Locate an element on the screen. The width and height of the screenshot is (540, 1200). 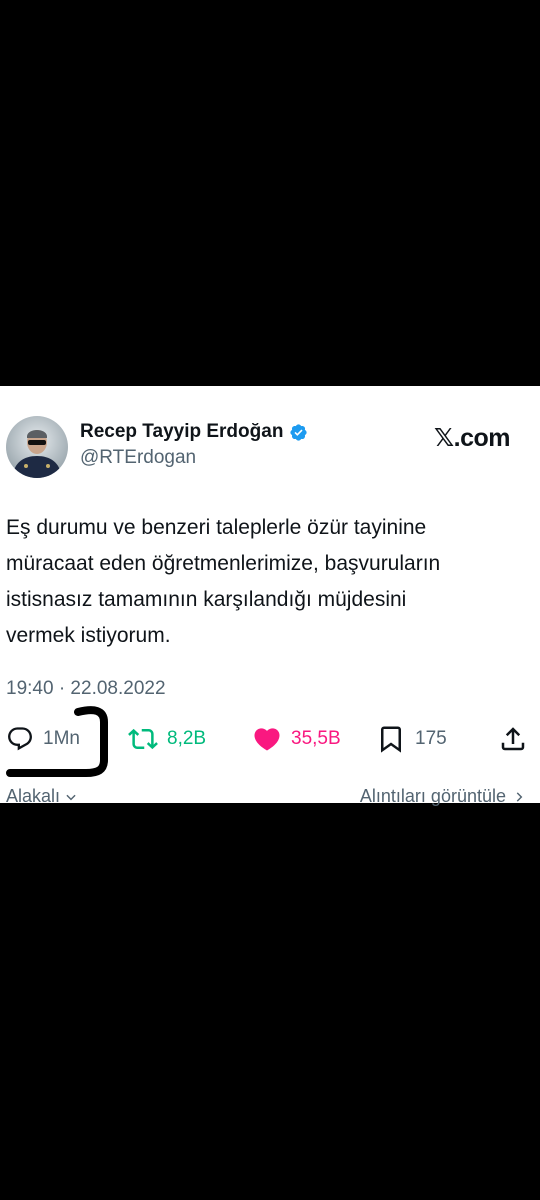
avatar is located at coordinates (37, 447).